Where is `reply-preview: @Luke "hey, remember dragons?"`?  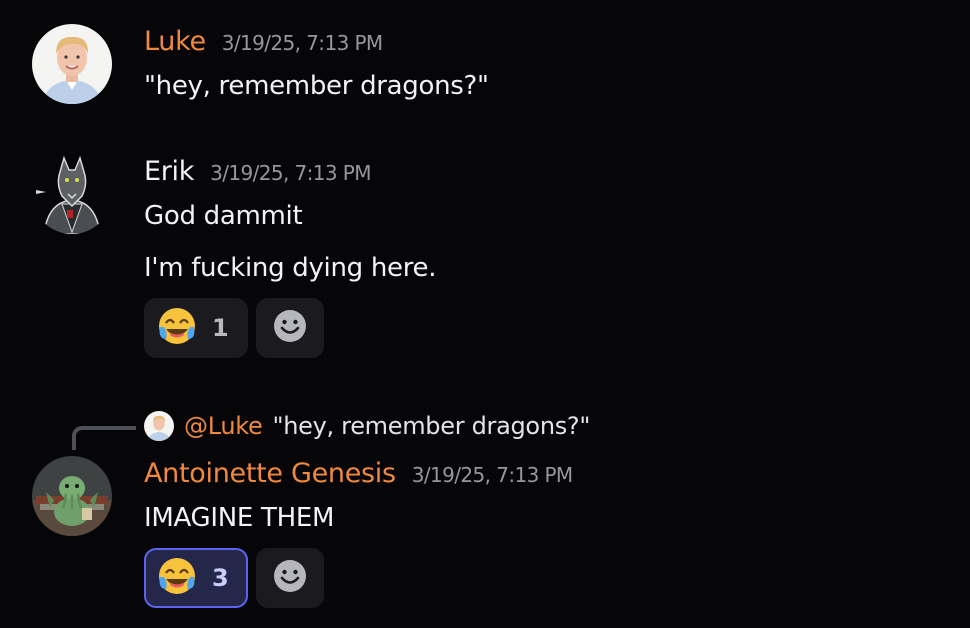
reply-preview: @Luke "hey, remember dragons?" is located at coordinates (367, 426).